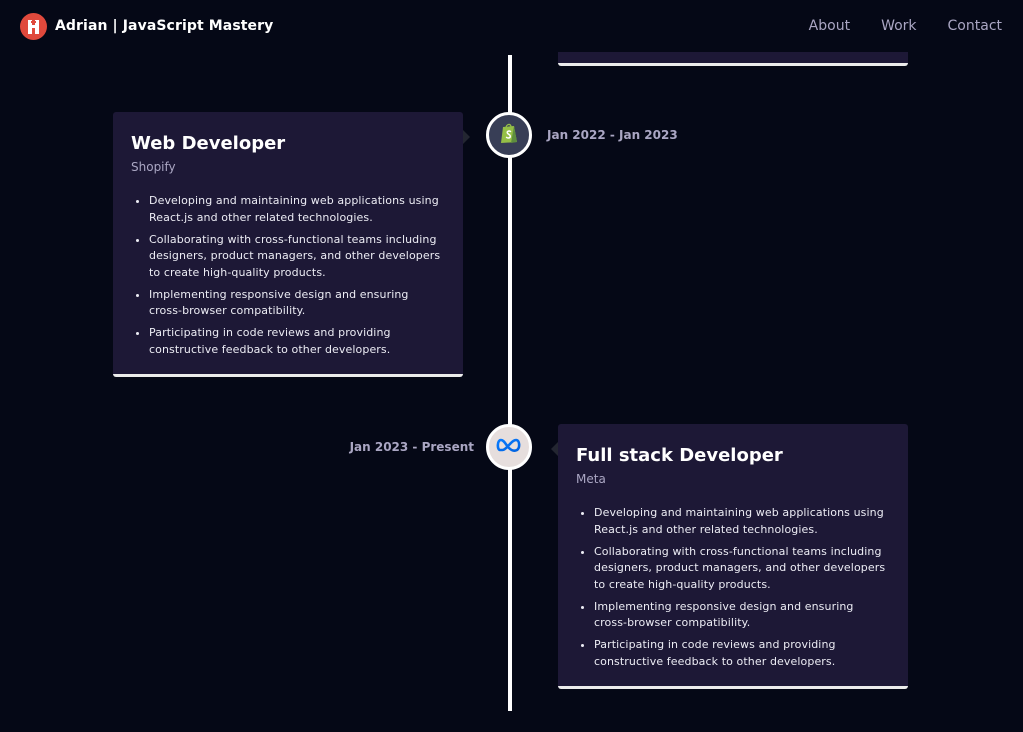 This screenshot has height=732, width=1023. What do you see at coordinates (153, 167) in the screenshot?
I see `experience-company: Shopify` at bounding box center [153, 167].